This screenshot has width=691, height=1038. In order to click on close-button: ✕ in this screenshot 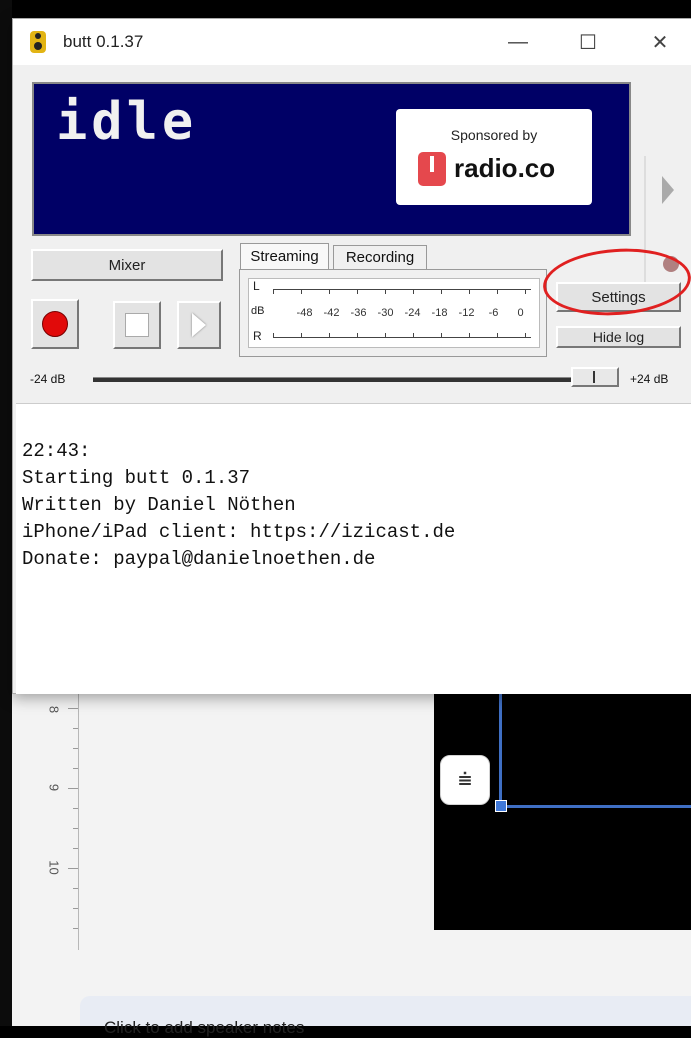, I will do `click(660, 42)`.